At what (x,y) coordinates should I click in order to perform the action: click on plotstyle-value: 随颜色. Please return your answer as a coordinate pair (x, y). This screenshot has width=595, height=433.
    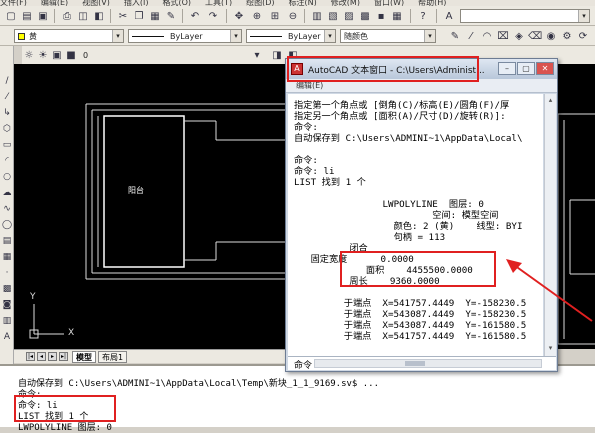
    Looking at the image, I should click on (356, 36).